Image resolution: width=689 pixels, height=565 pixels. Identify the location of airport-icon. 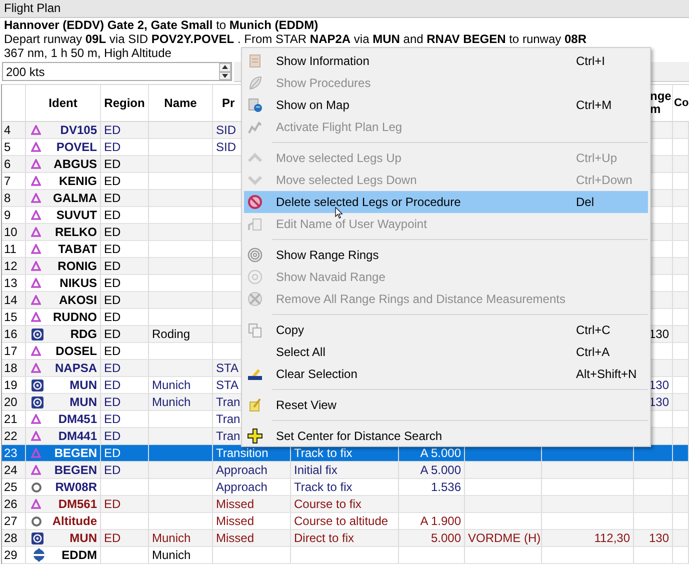
(39, 555).